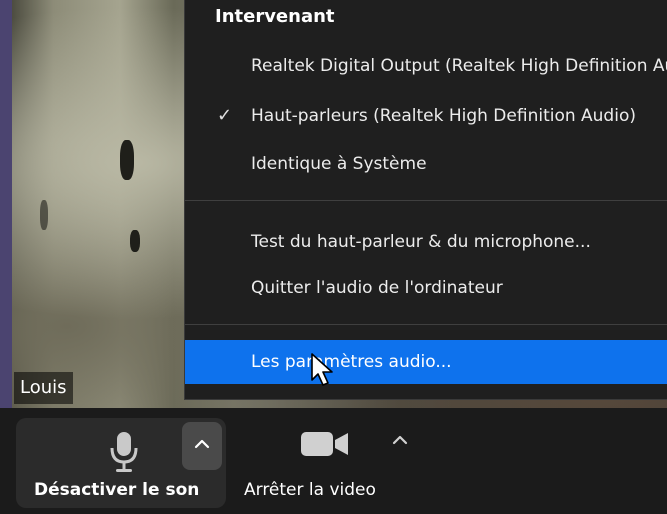 Image resolution: width=667 pixels, height=514 pixels. I want to click on audio-options-caret-button, so click(202, 446).